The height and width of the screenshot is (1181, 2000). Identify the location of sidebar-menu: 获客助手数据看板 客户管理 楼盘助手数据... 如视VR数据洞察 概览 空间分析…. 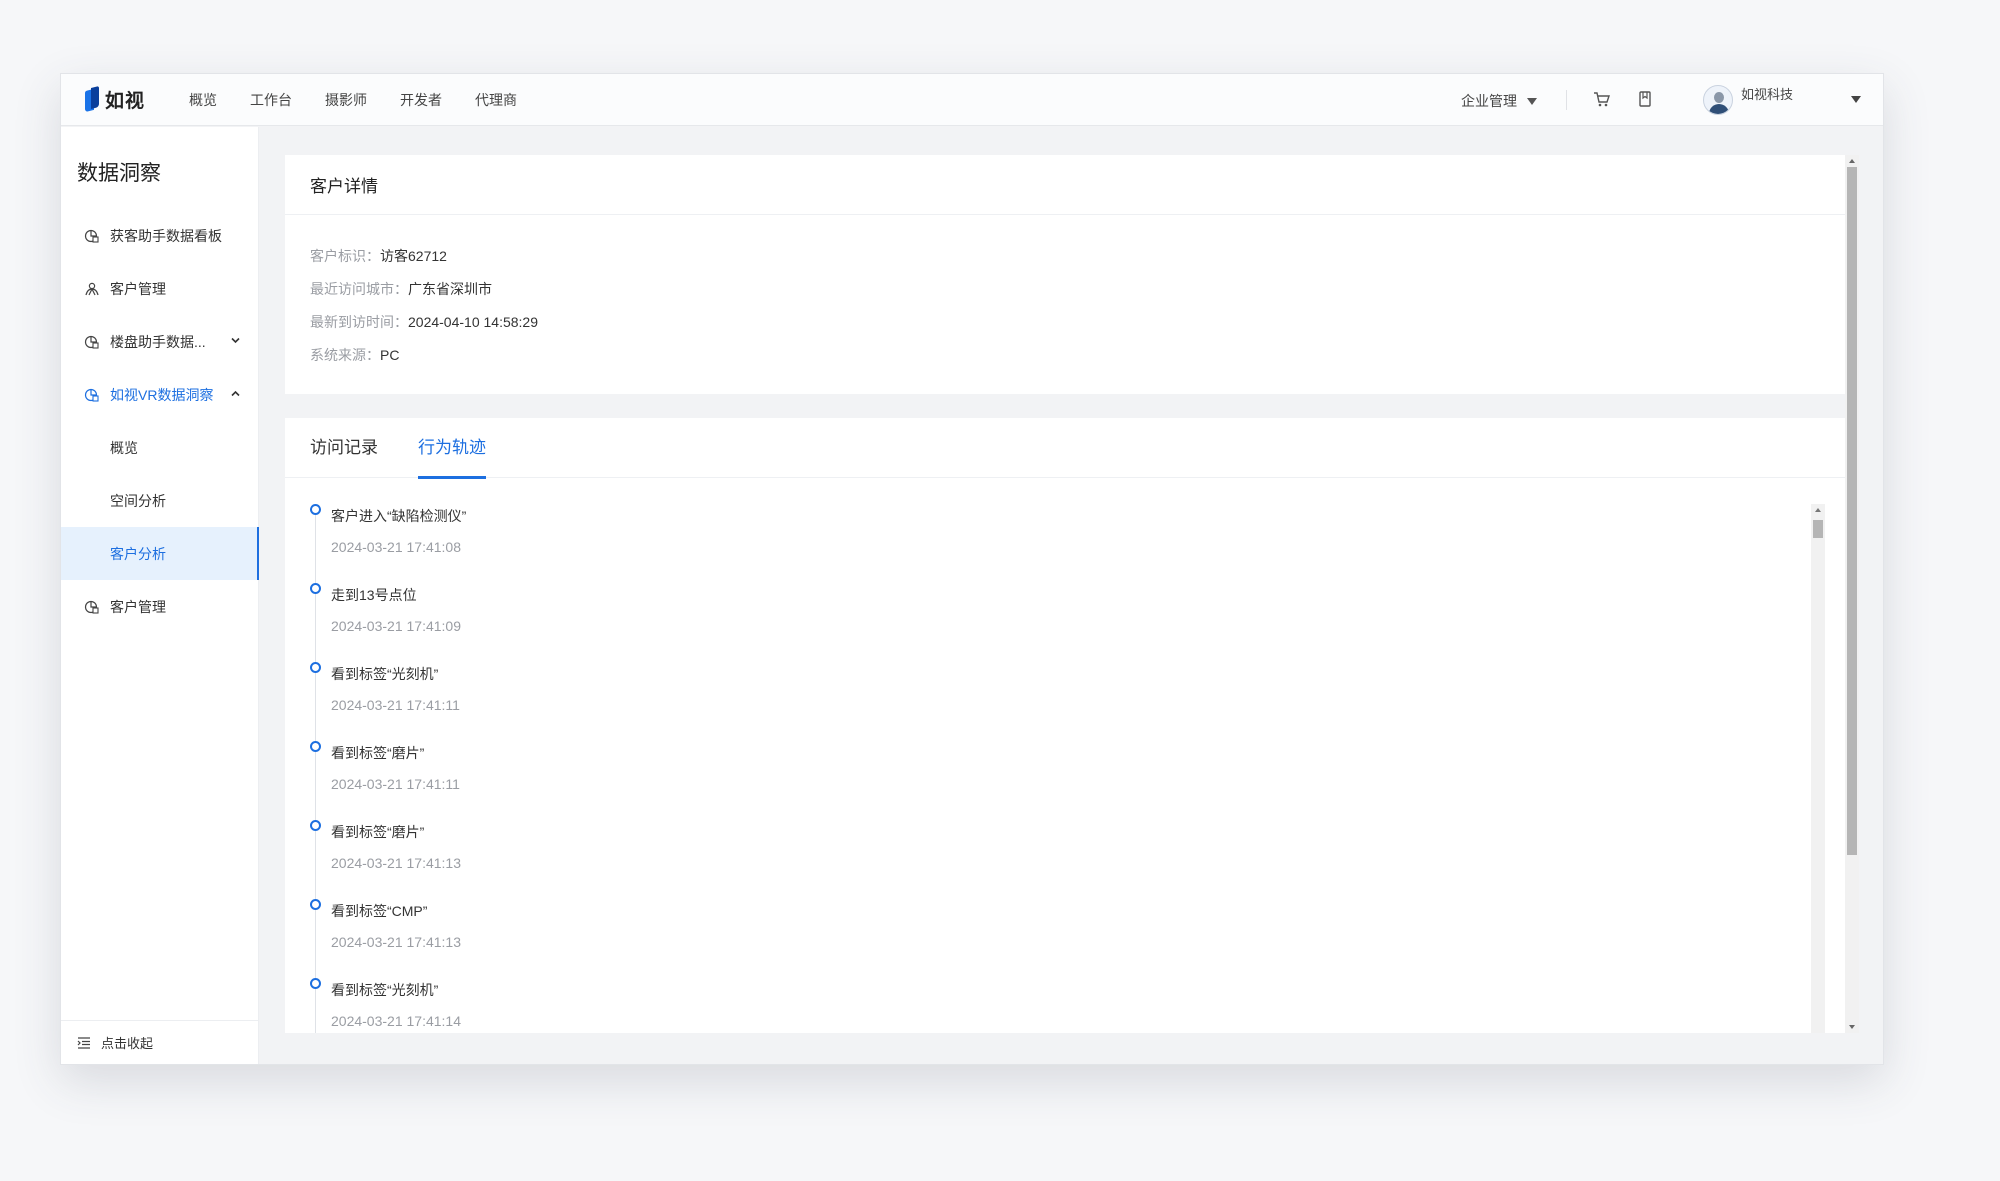
(160, 421).